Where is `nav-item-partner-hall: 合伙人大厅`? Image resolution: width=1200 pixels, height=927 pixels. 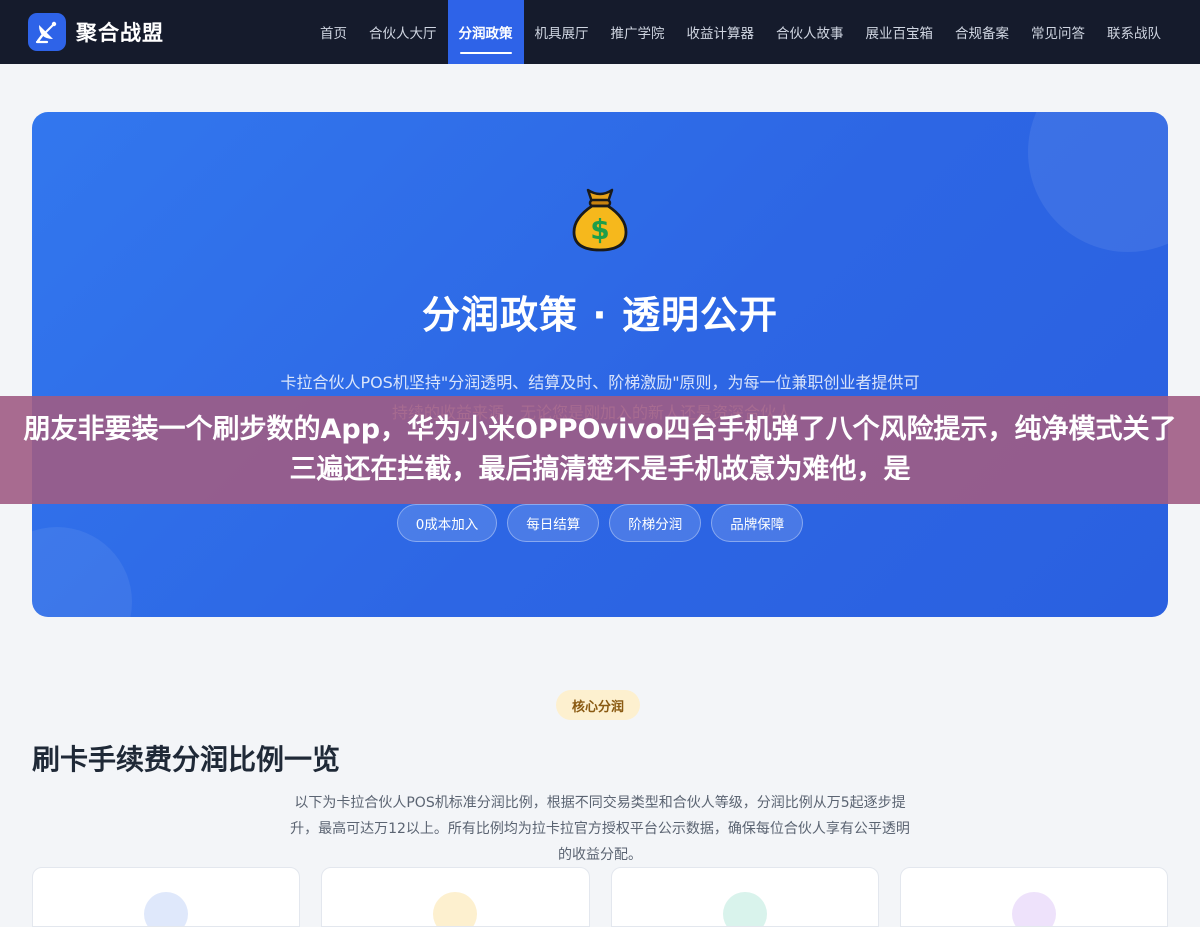
nav-item-partner-hall: 合伙人大厅 is located at coordinates (403, 32).